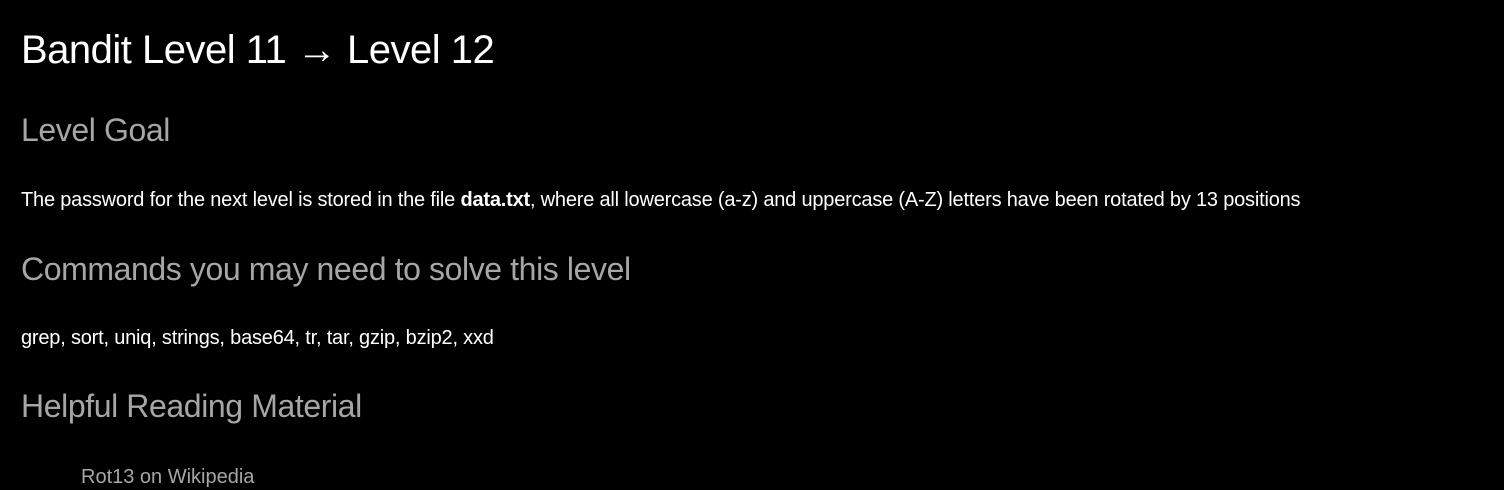 This screenshot has width=1504, height=490. I want to click on rot13-wikipedia-link: Rot13 on Wikipedia, so click(167, 477).